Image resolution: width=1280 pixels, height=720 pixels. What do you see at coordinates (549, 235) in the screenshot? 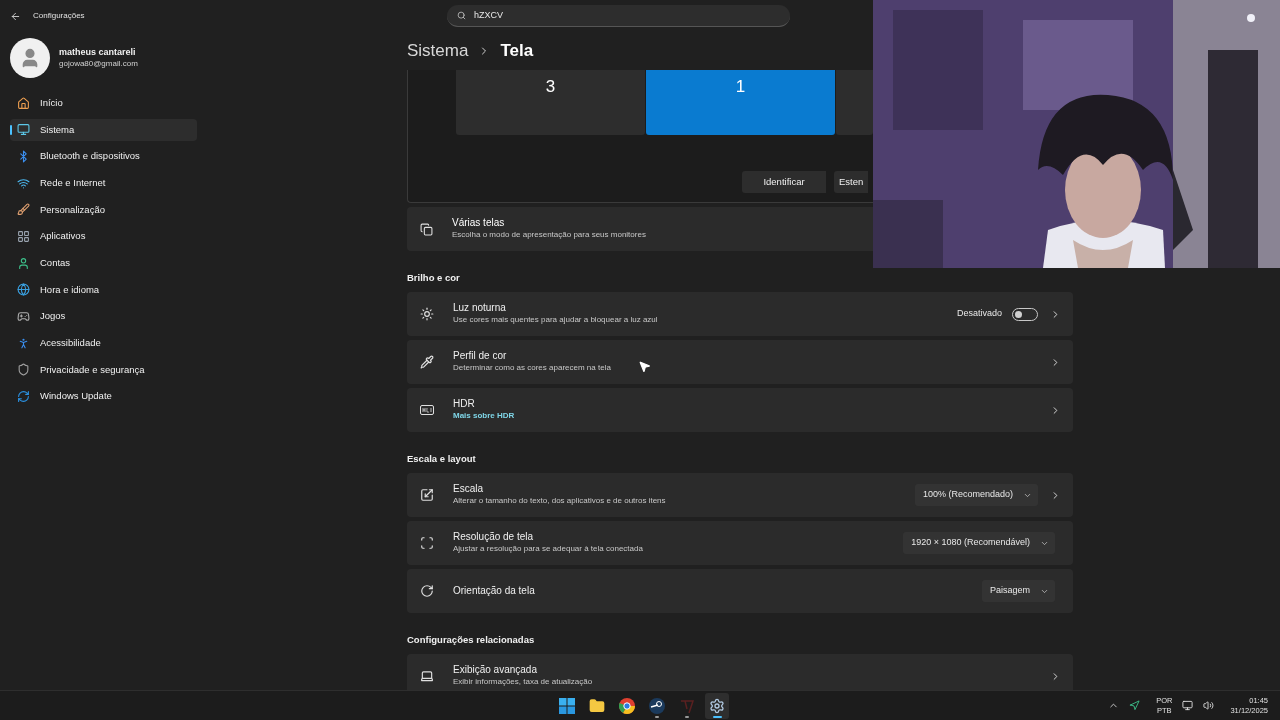
I see `setting-description: Escolha o modo de apresentação para seus monitores` at bounding box center [549, 235].